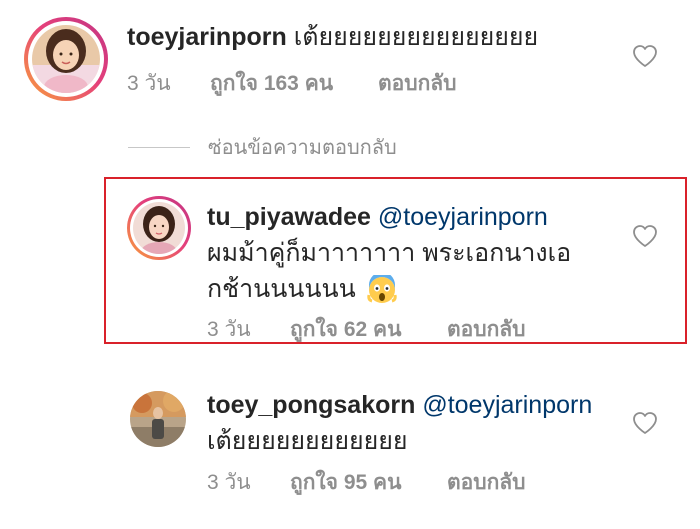 The image size is (700, 529). Describe the element at coordinates (159, 147) in the screenshot. I see `divider-line` at that location.